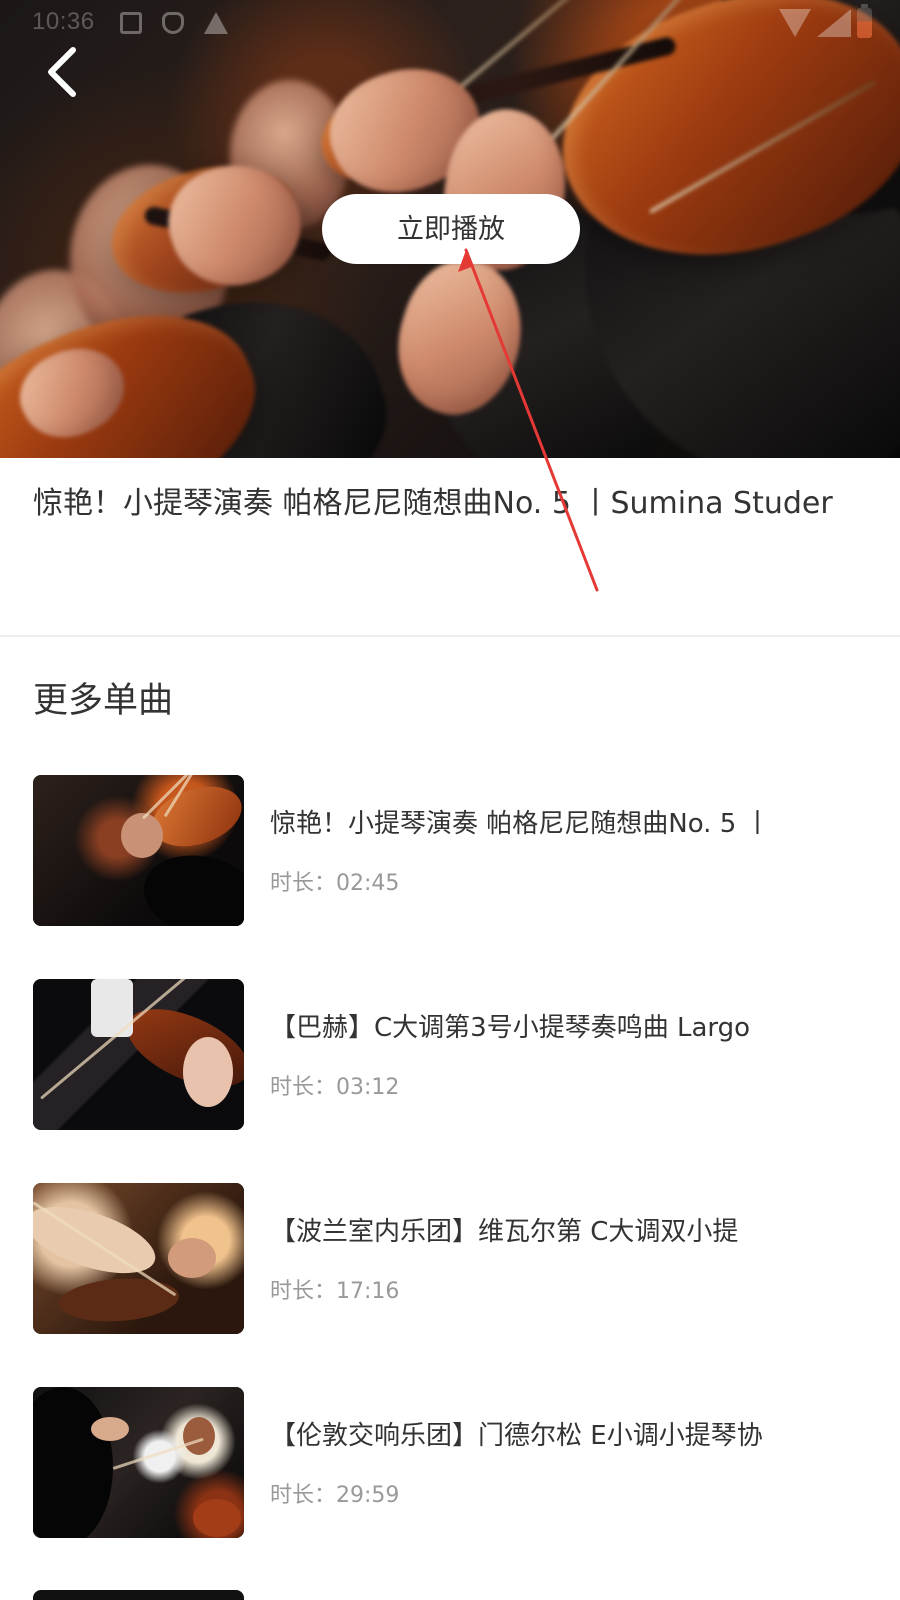 This screenshot has height=1600, width=900. I want to click on track-duration: 时长：02:45, so click(335, 883).